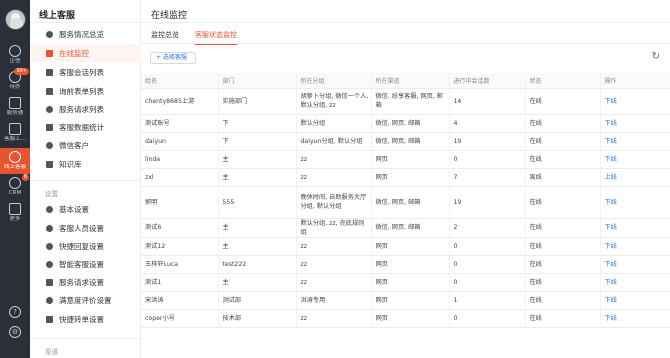 Image resolution: width=670 pixels, height=358 pixels. I want to click on tab-monitor-overview: 监控总览, so click(165, 37).